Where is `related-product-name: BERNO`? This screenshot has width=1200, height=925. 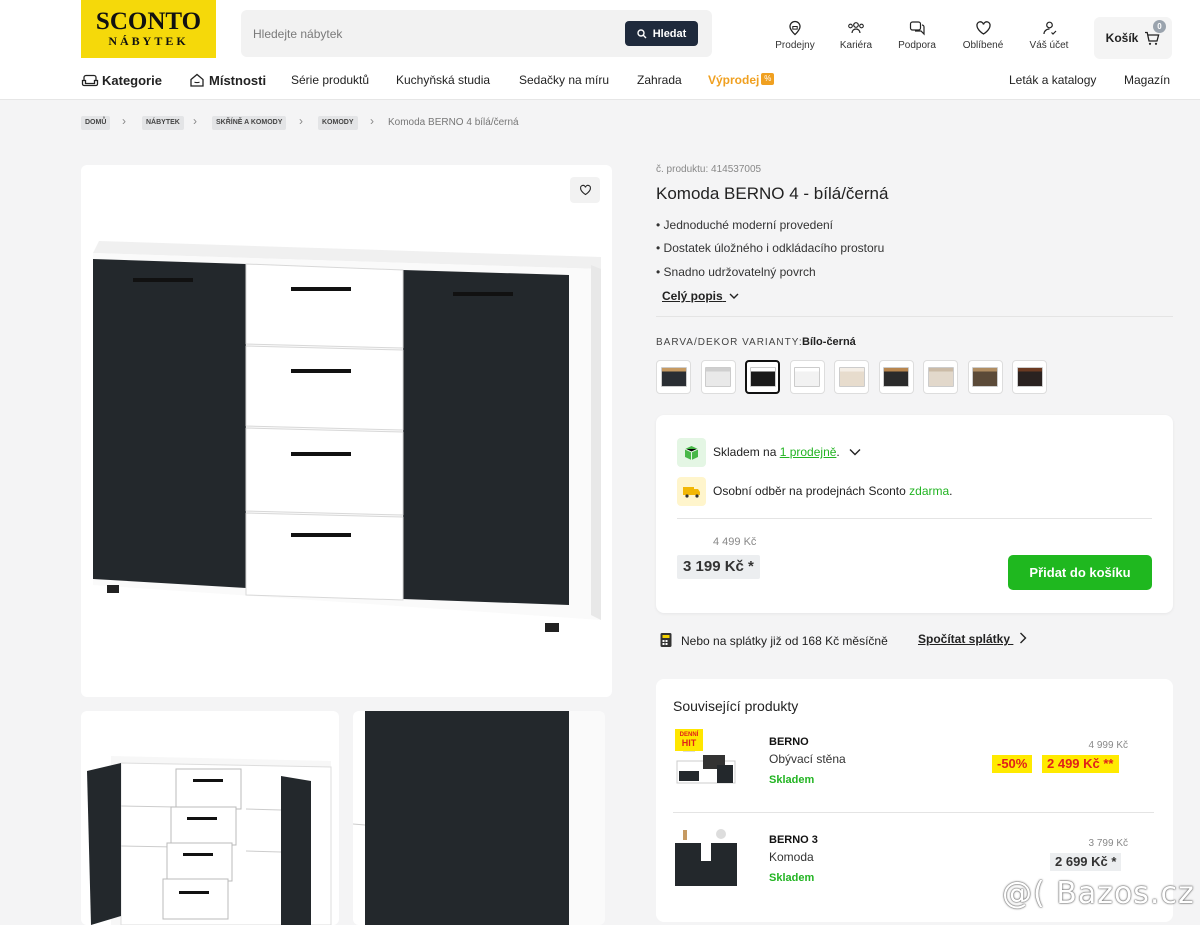 related-product-name: BERNO is located at coordinates (789, 742).